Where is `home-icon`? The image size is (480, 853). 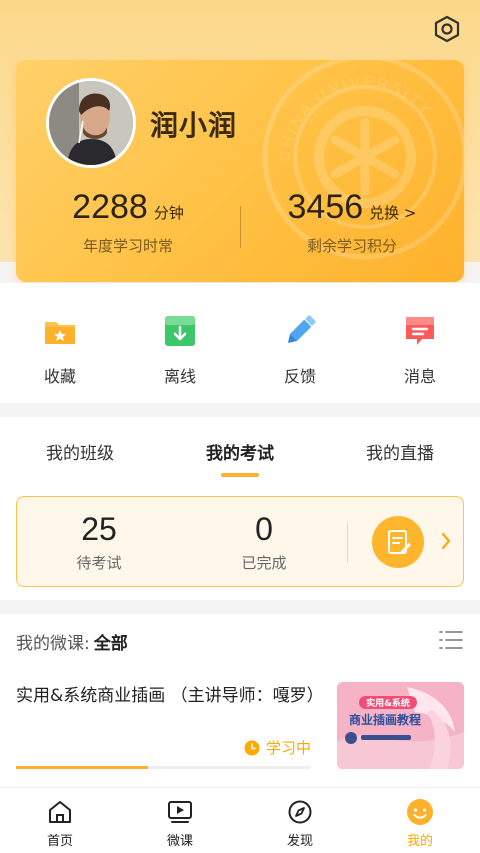
home-icon is located at coordinates (60, 812).